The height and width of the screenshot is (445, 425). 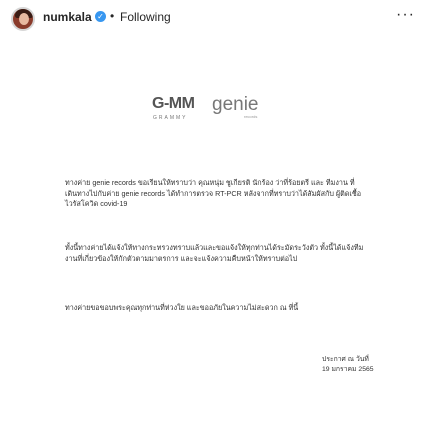 I want to click on signature-line-1: ประกาศ ณ วันที่, so click(x=345, y=359).